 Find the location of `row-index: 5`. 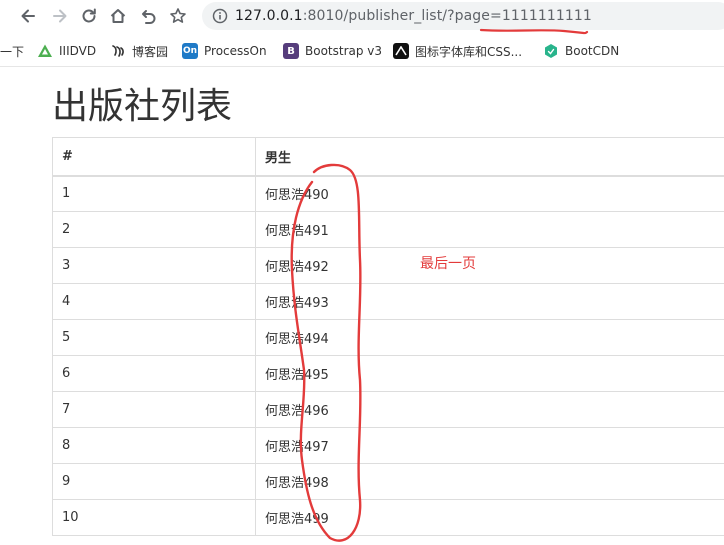

row-index: 5 is located at coordinates (154, 338).